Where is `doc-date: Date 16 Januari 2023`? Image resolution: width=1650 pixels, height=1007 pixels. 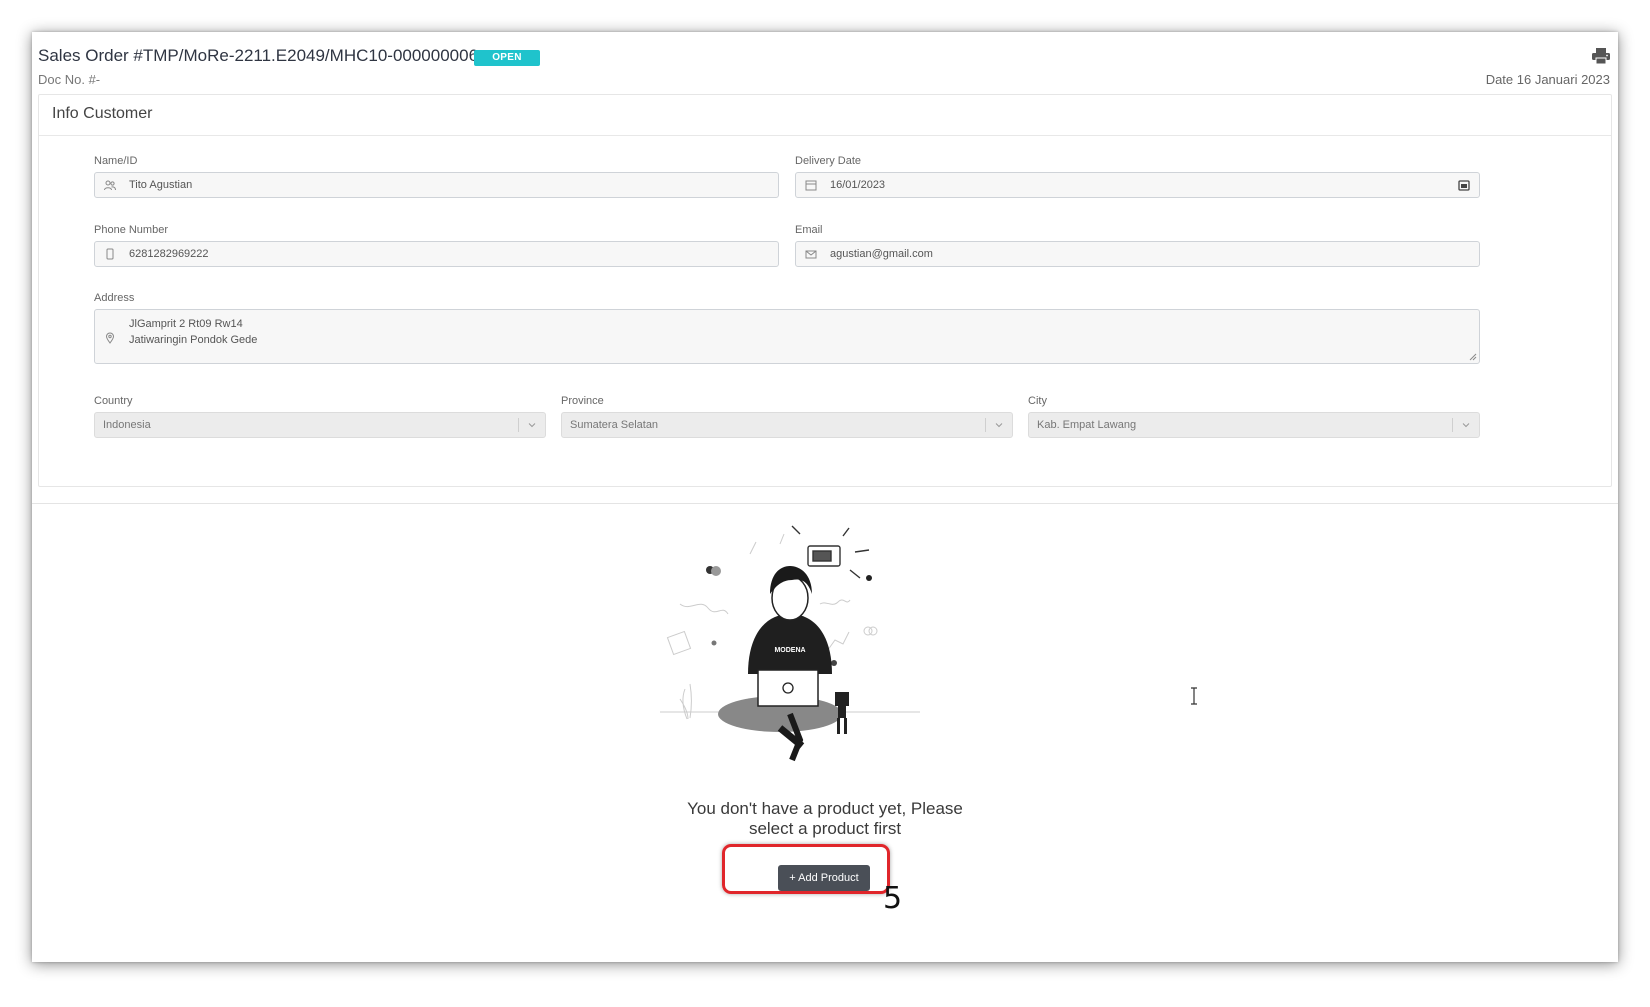 doc-date: Date 16 Januari 2023 is located at coordinates (1547, 79).